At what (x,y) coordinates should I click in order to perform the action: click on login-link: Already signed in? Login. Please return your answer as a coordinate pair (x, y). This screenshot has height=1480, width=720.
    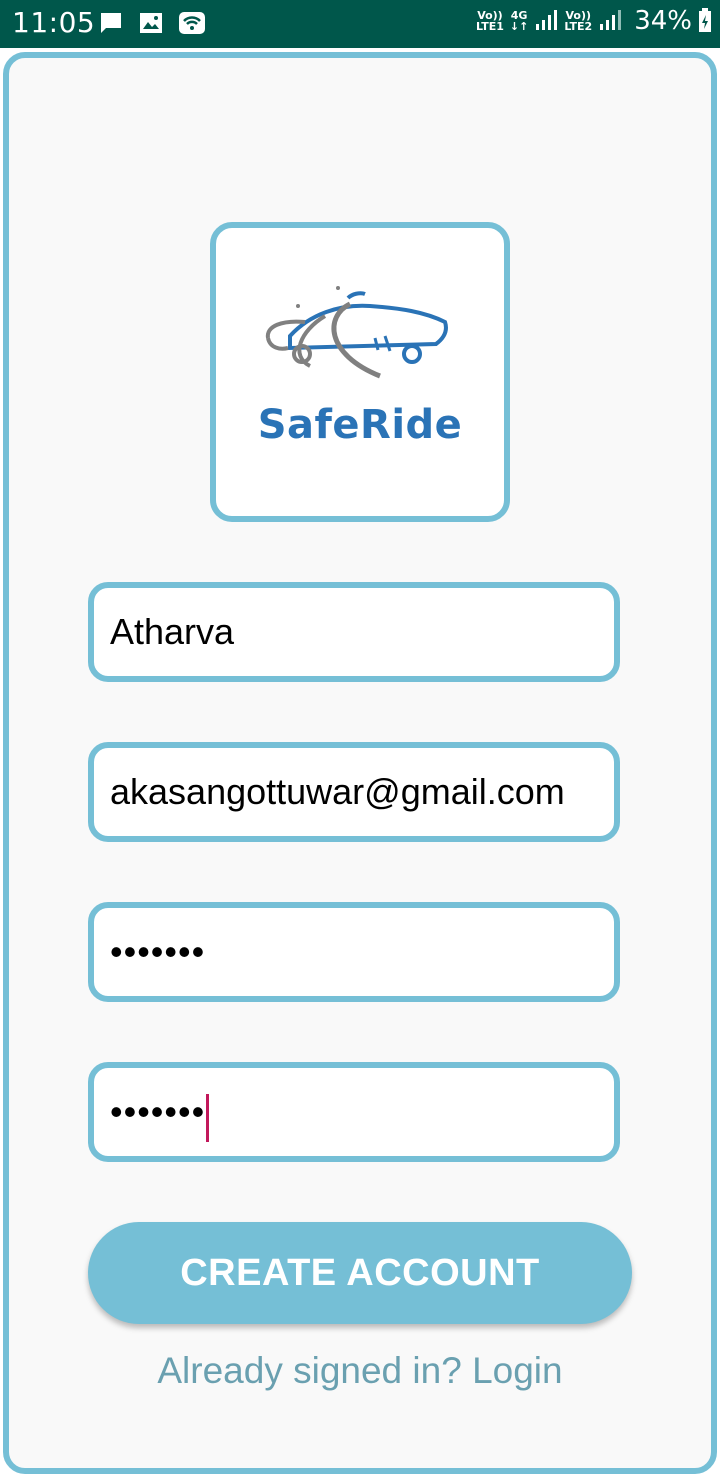
    Looking at the image, I should click on (360, 1371).